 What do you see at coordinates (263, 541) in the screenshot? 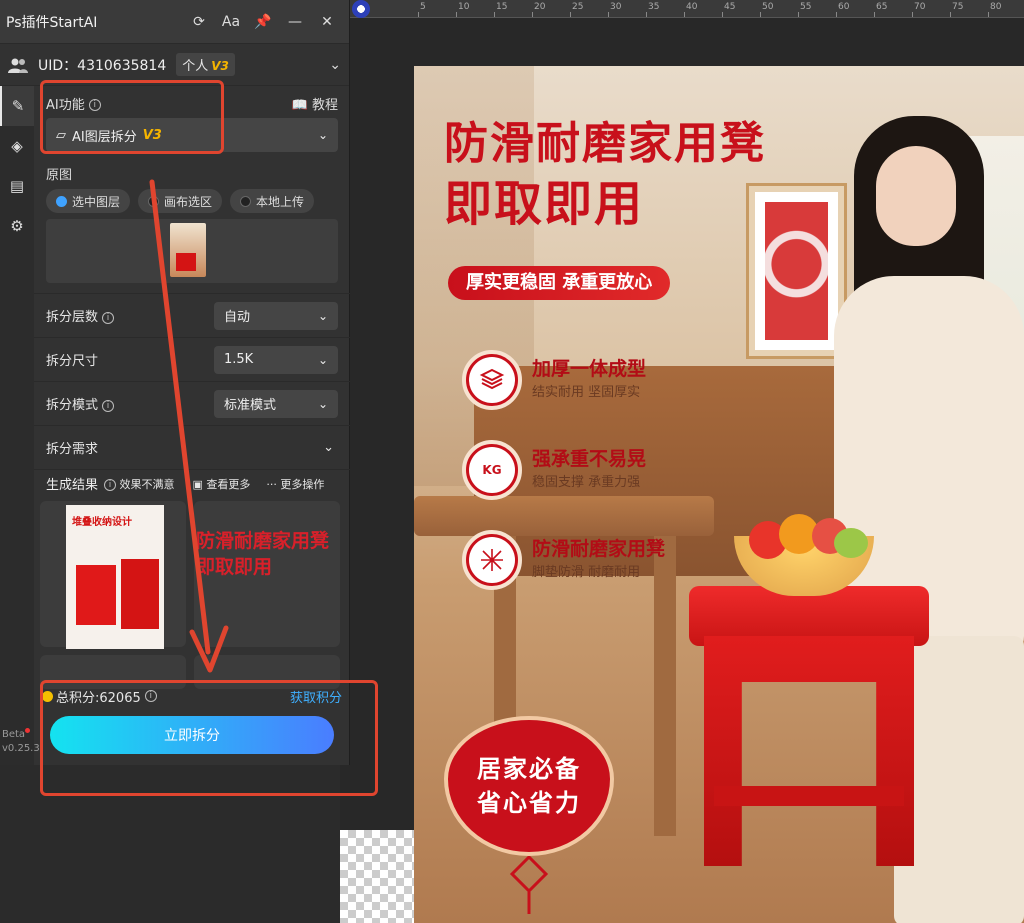
I see `result-text-line-1: 防滑耐磨家用凳` at bounding box center [263, 541].